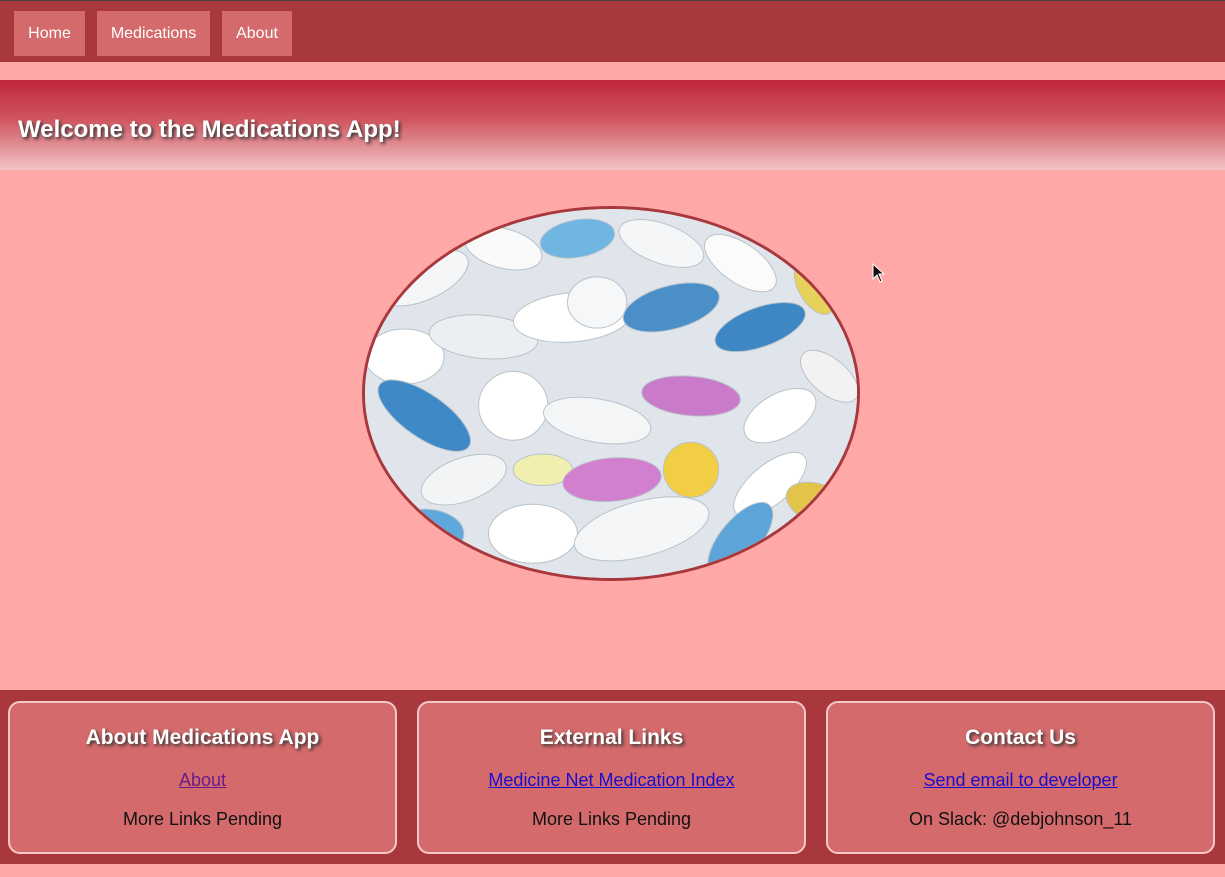 The width and height of the screenshot is (1225, 877). I want to click on nav-home-button: Home, so click(49, 33).